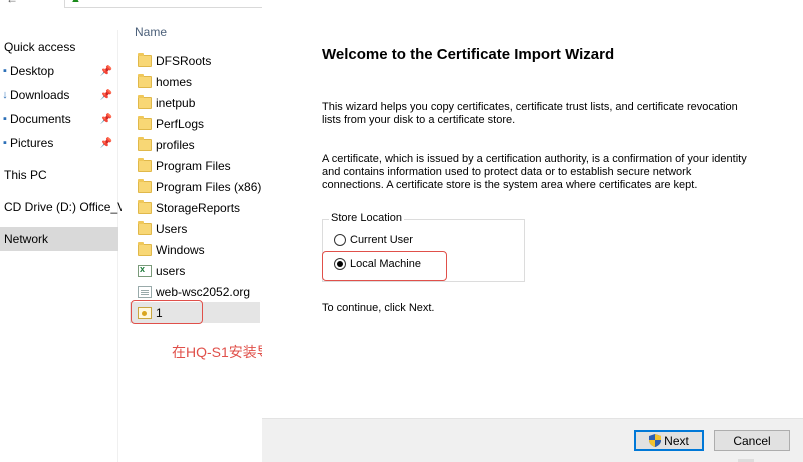 The image size is (803, 462). I want to click on file-name: Program Files, so click(193, 165).